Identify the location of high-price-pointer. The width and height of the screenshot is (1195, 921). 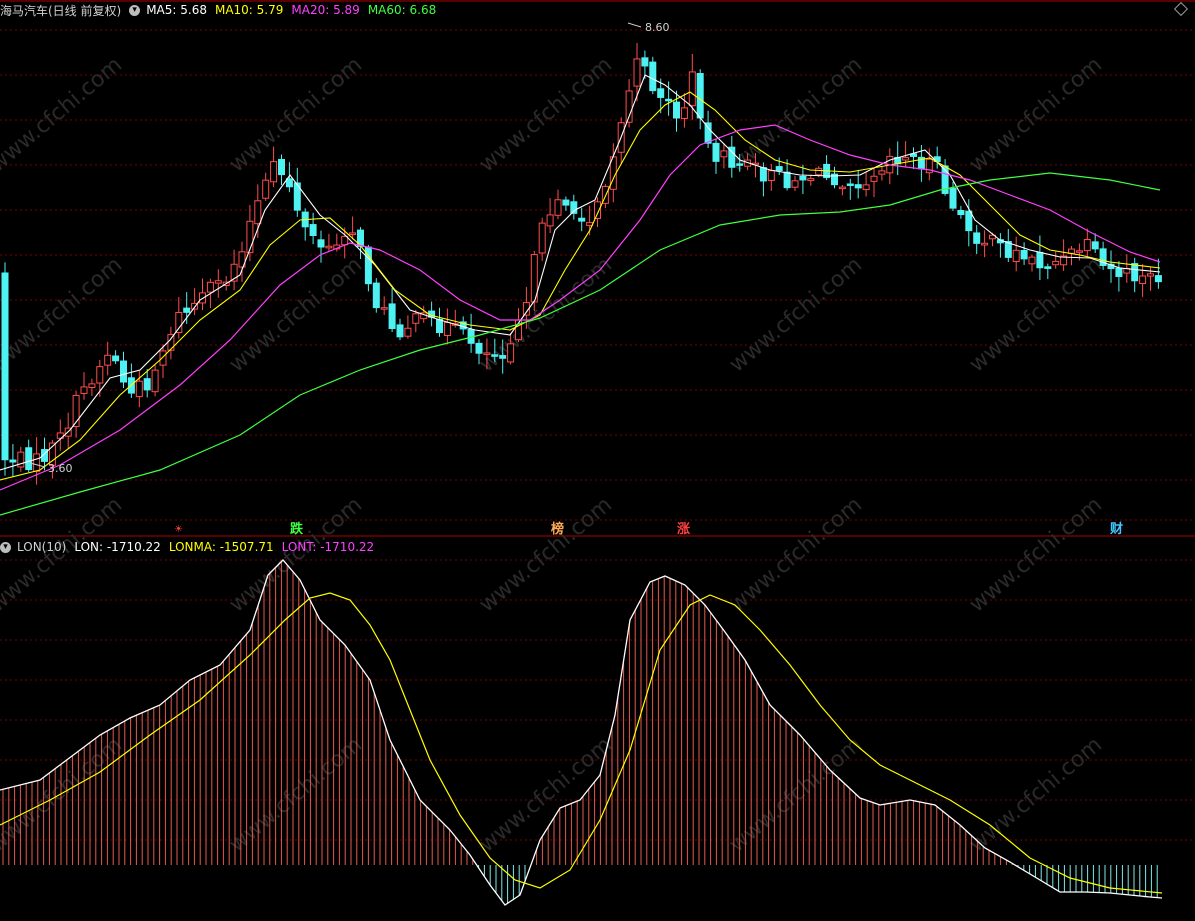
(634, 25).